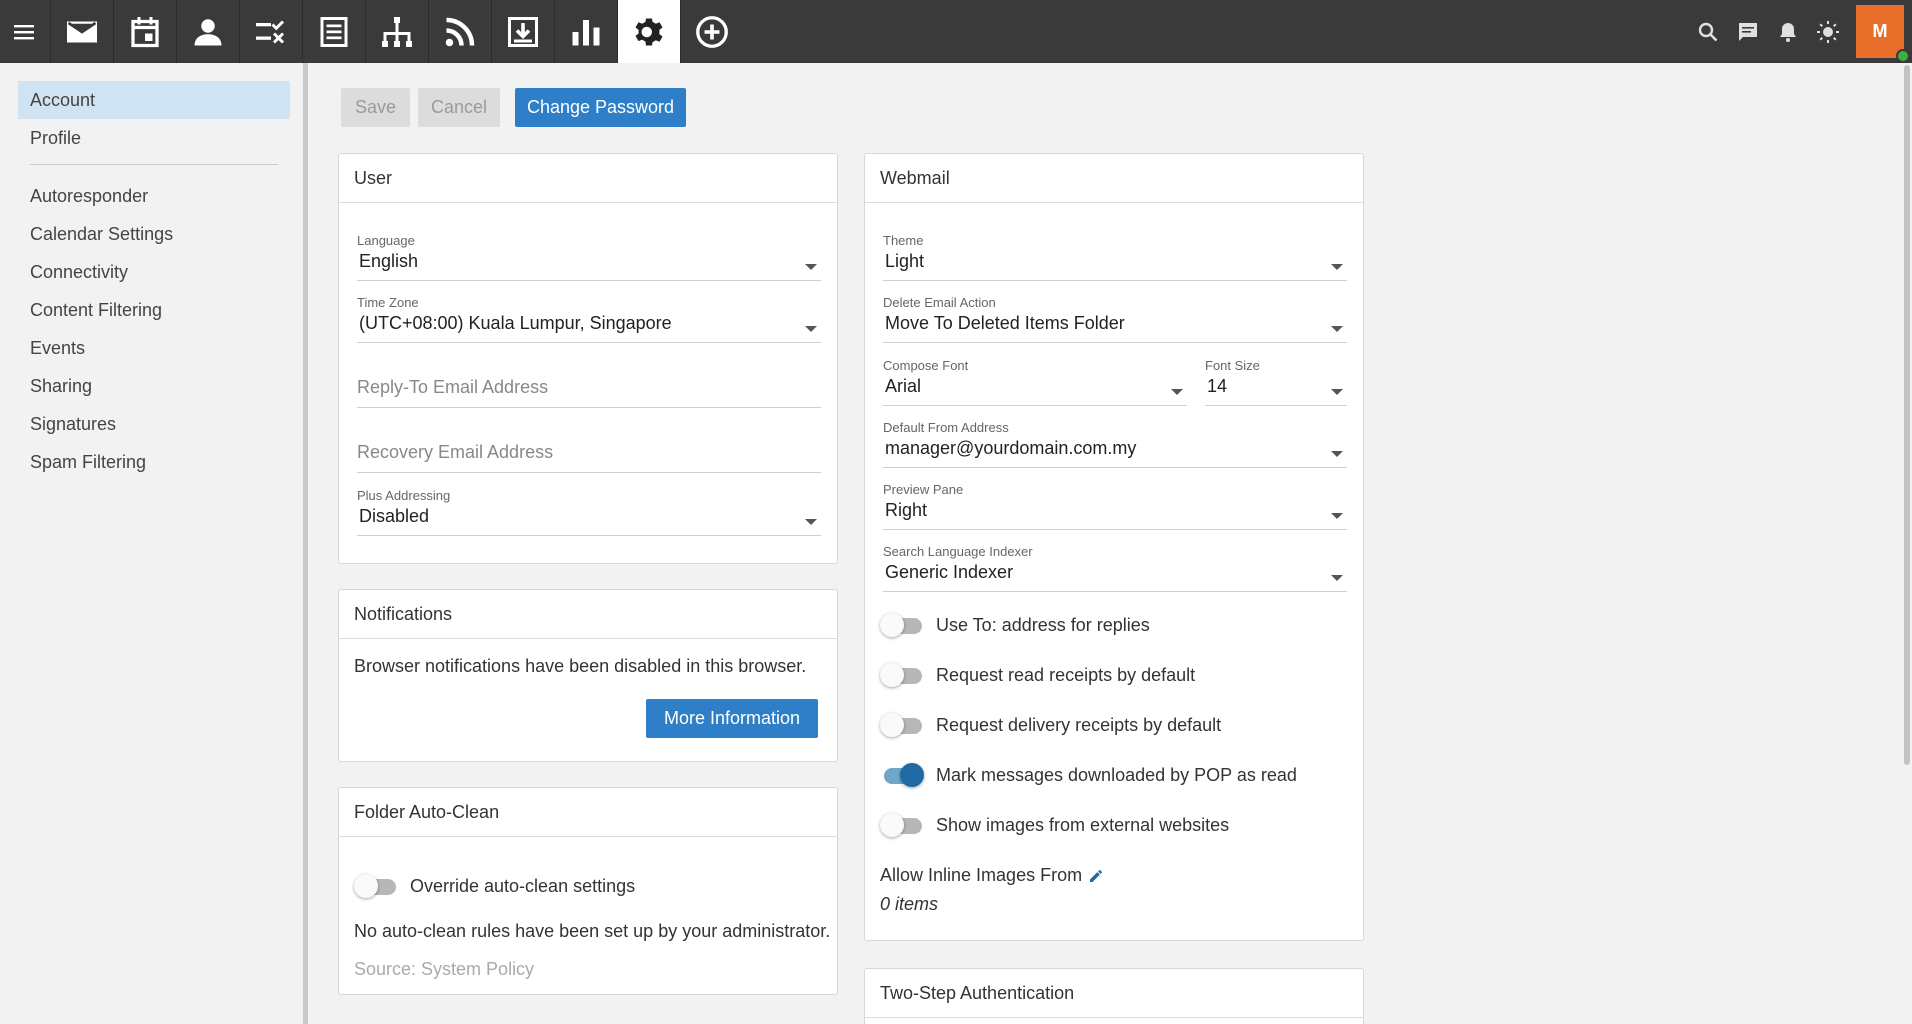 This screenshot has height=1024, width=1912. What do you see at coordinates (1177, 392) in the screenshot?
I see `compose-font-dropdown-icon` at bounding box center [1177, 392].